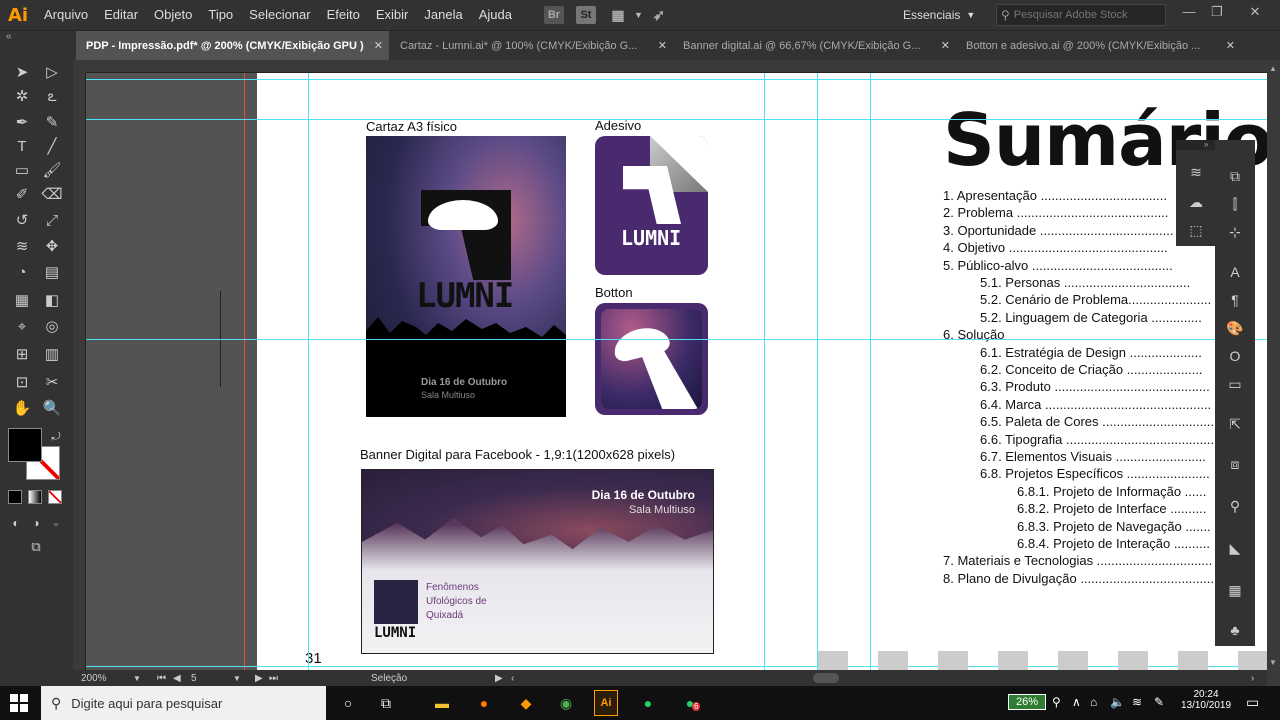 This screenshot has height=720, width=1280. What do you see at coordinates (826, 678) in the screenshot?
I see `horizontal-scroll-thumb` at bounding box center [826, 678].